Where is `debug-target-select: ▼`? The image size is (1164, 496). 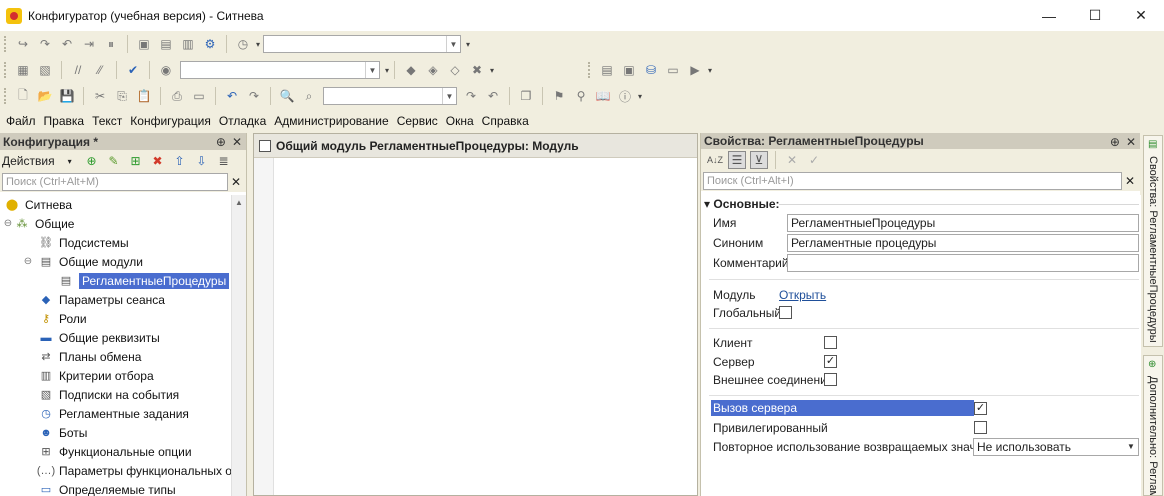
debug-target-select: ▼ is located at coordinates (362, 44).